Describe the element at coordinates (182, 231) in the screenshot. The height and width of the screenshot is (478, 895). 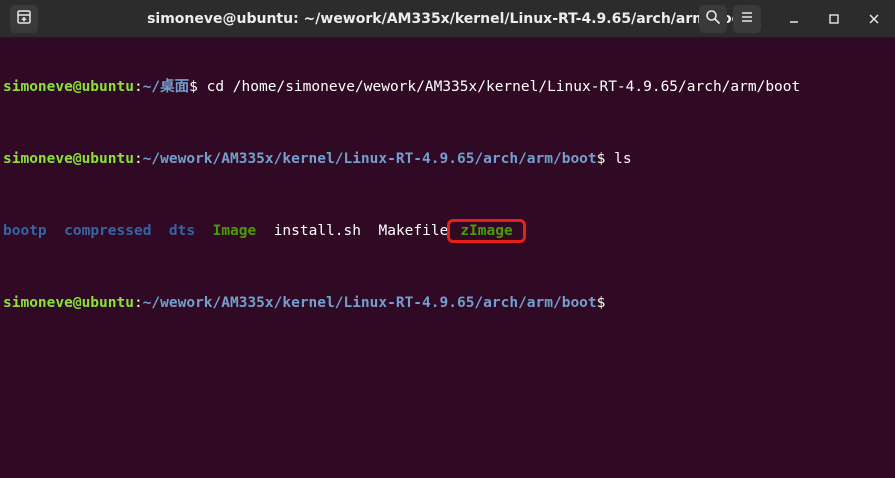
I see `ls-entry-directory: dts` at that location.